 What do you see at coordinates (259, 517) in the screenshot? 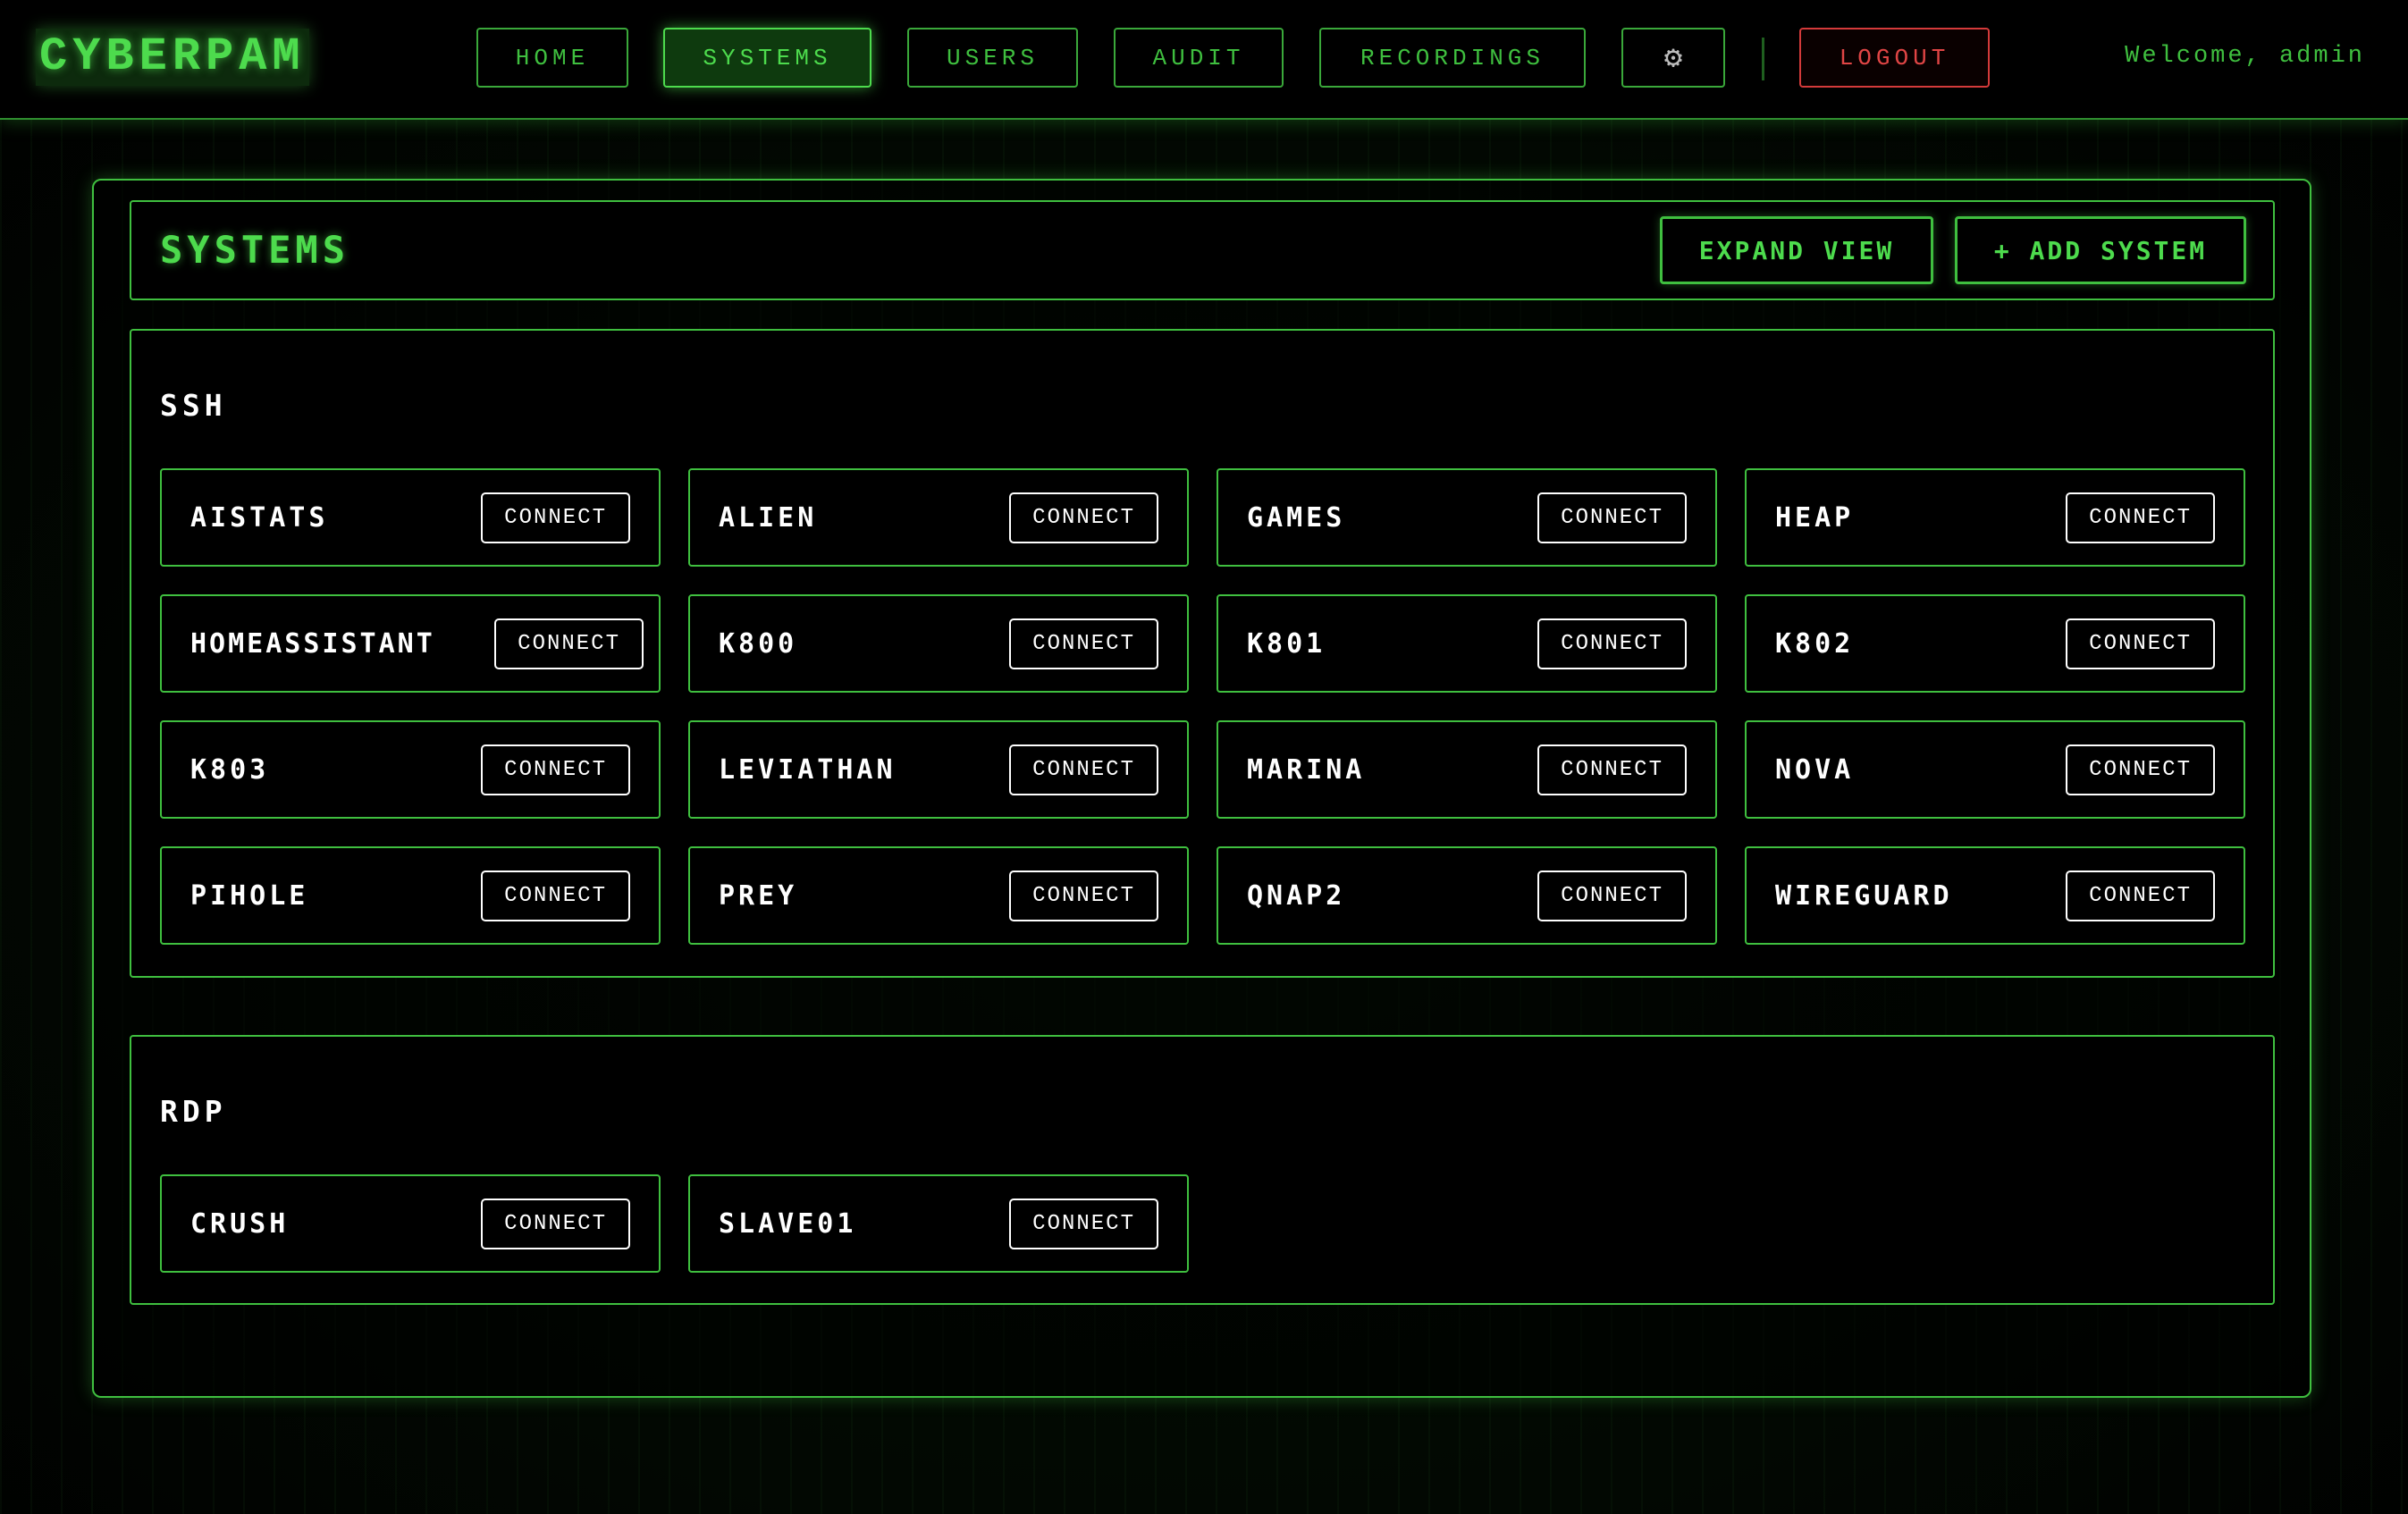
I see `system-name: AISTATS` at bounding box center [259, 517].